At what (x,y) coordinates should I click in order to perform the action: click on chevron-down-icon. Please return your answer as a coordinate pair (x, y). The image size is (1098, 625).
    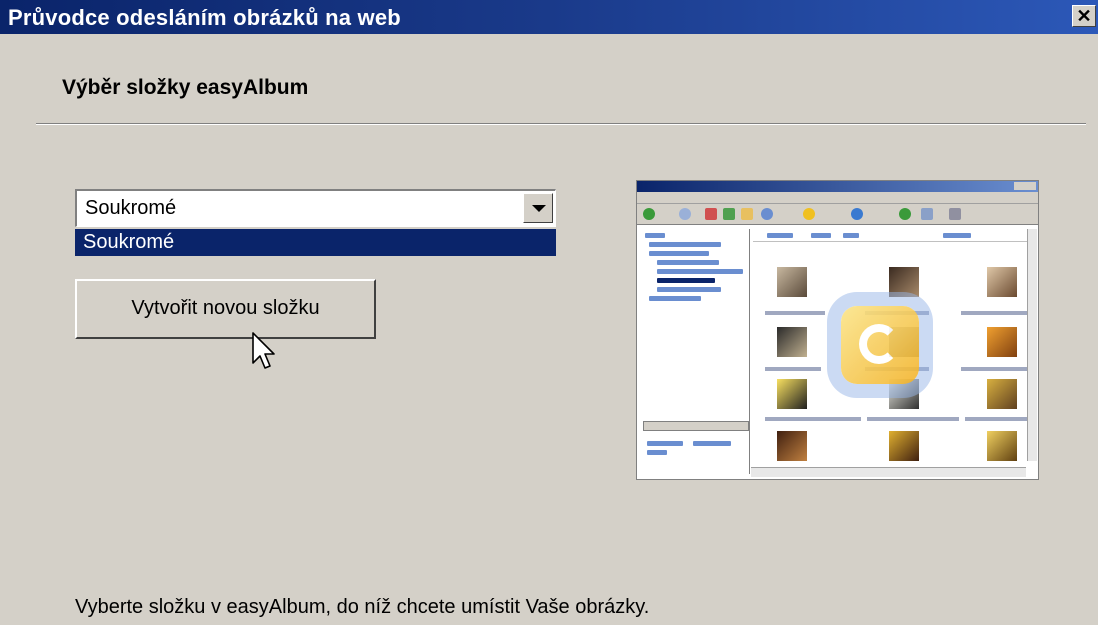
    Looking at the image, I should click on (538, 208).